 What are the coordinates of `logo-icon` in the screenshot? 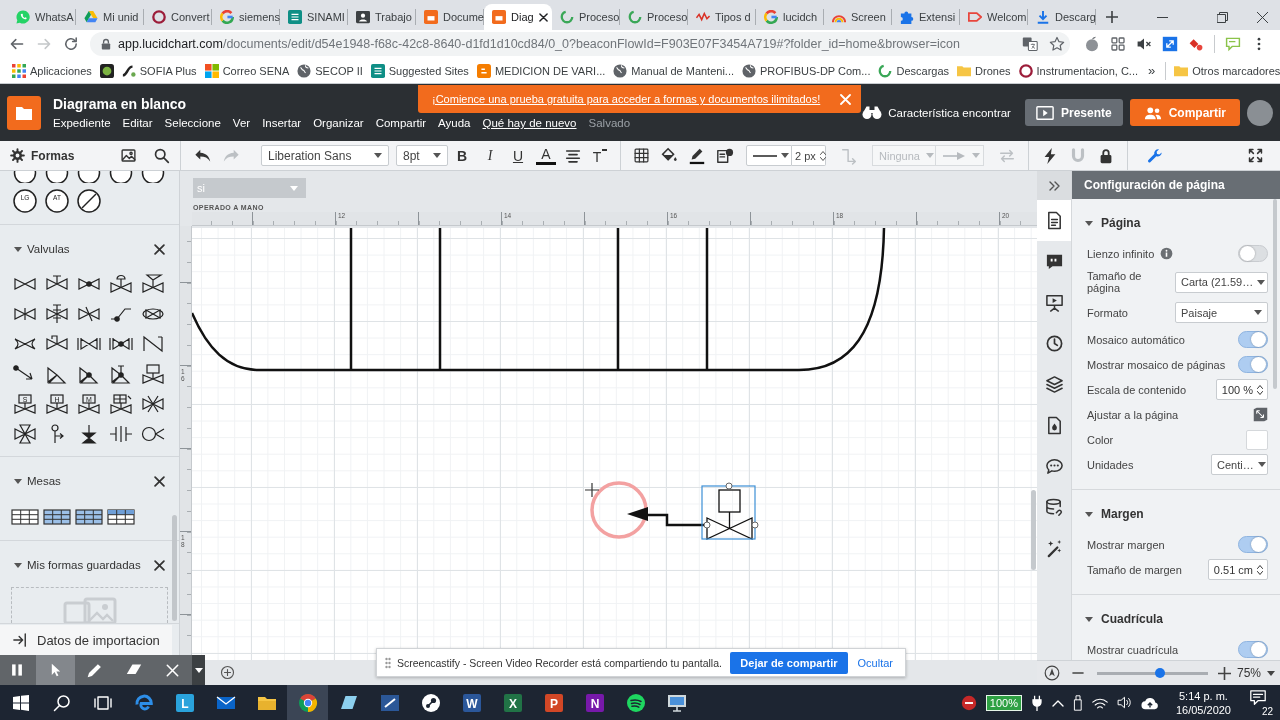 It's located at (24, 112).